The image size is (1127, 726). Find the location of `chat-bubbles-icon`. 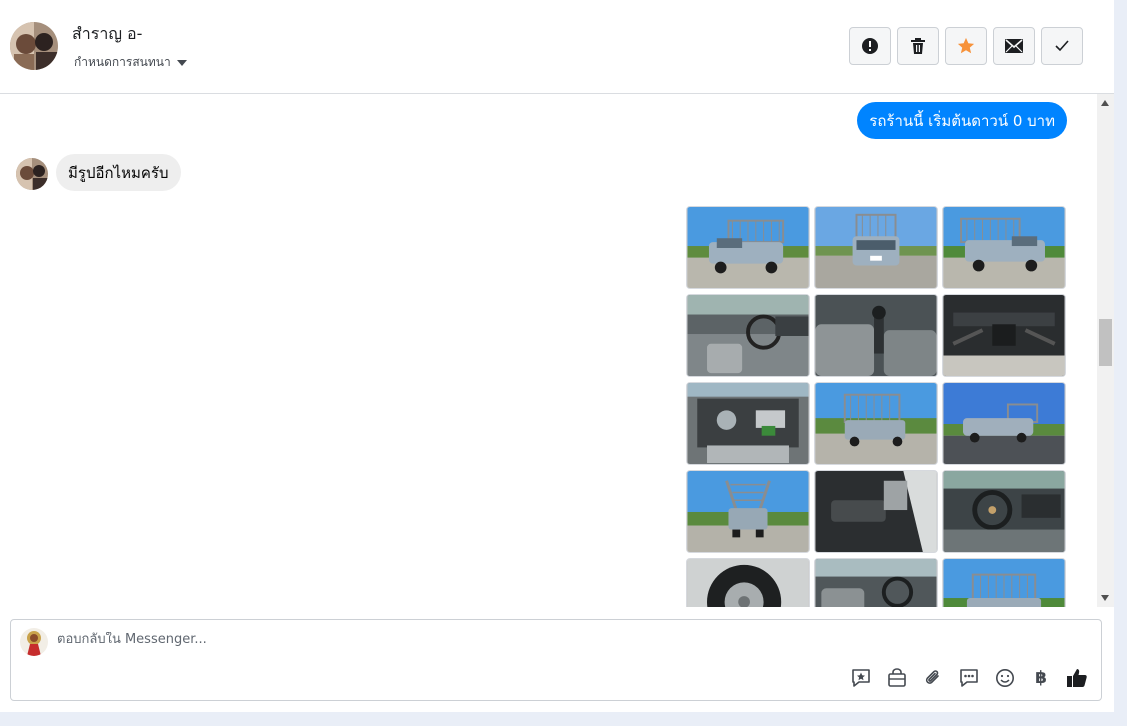

chat-bubbles-icon is located at coordinates (969, 678).